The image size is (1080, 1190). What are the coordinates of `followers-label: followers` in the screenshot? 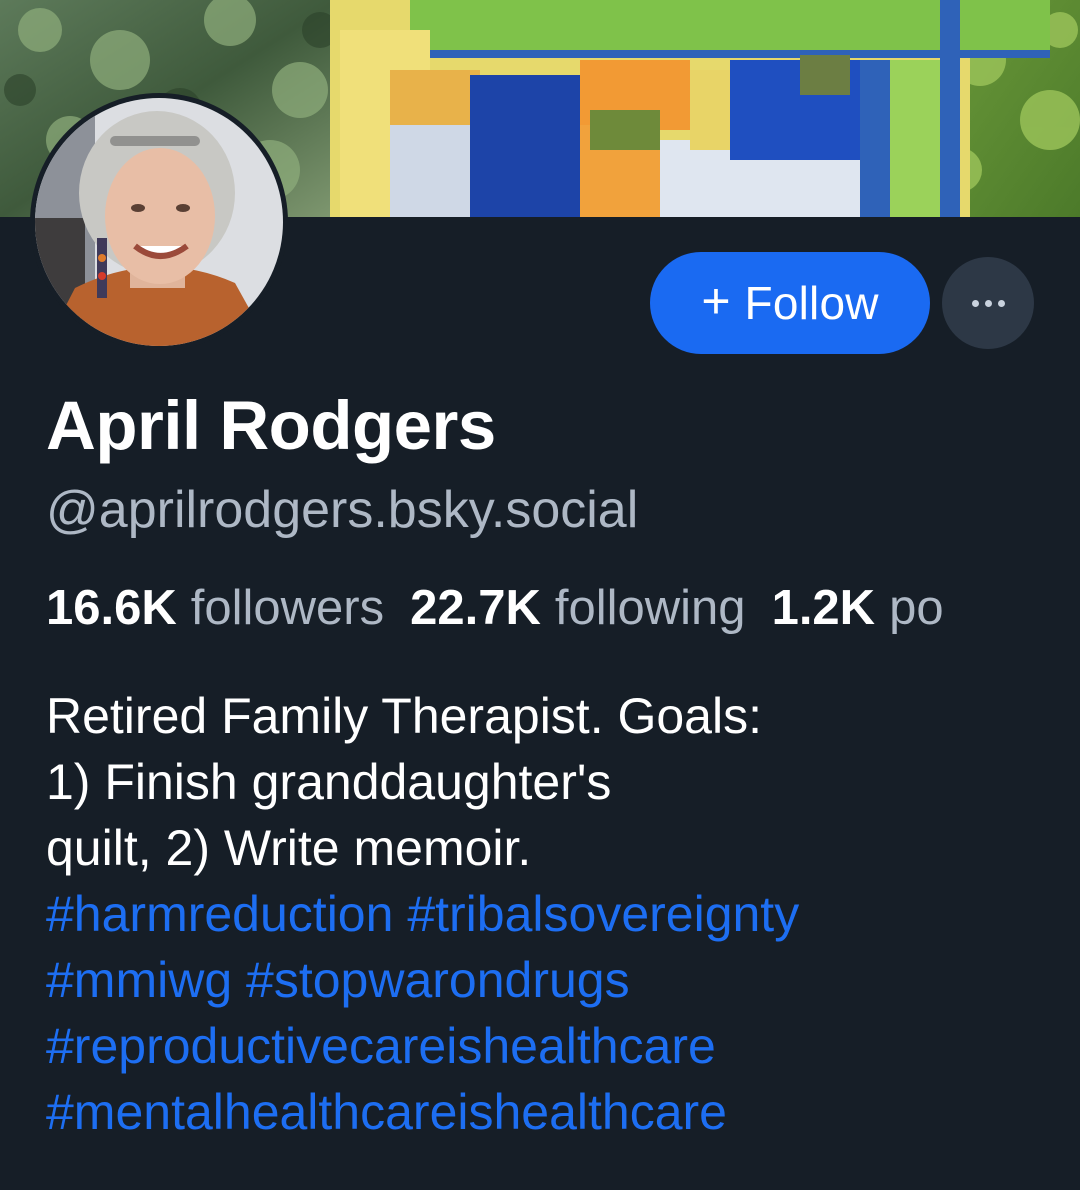 It's located at (287, 608).